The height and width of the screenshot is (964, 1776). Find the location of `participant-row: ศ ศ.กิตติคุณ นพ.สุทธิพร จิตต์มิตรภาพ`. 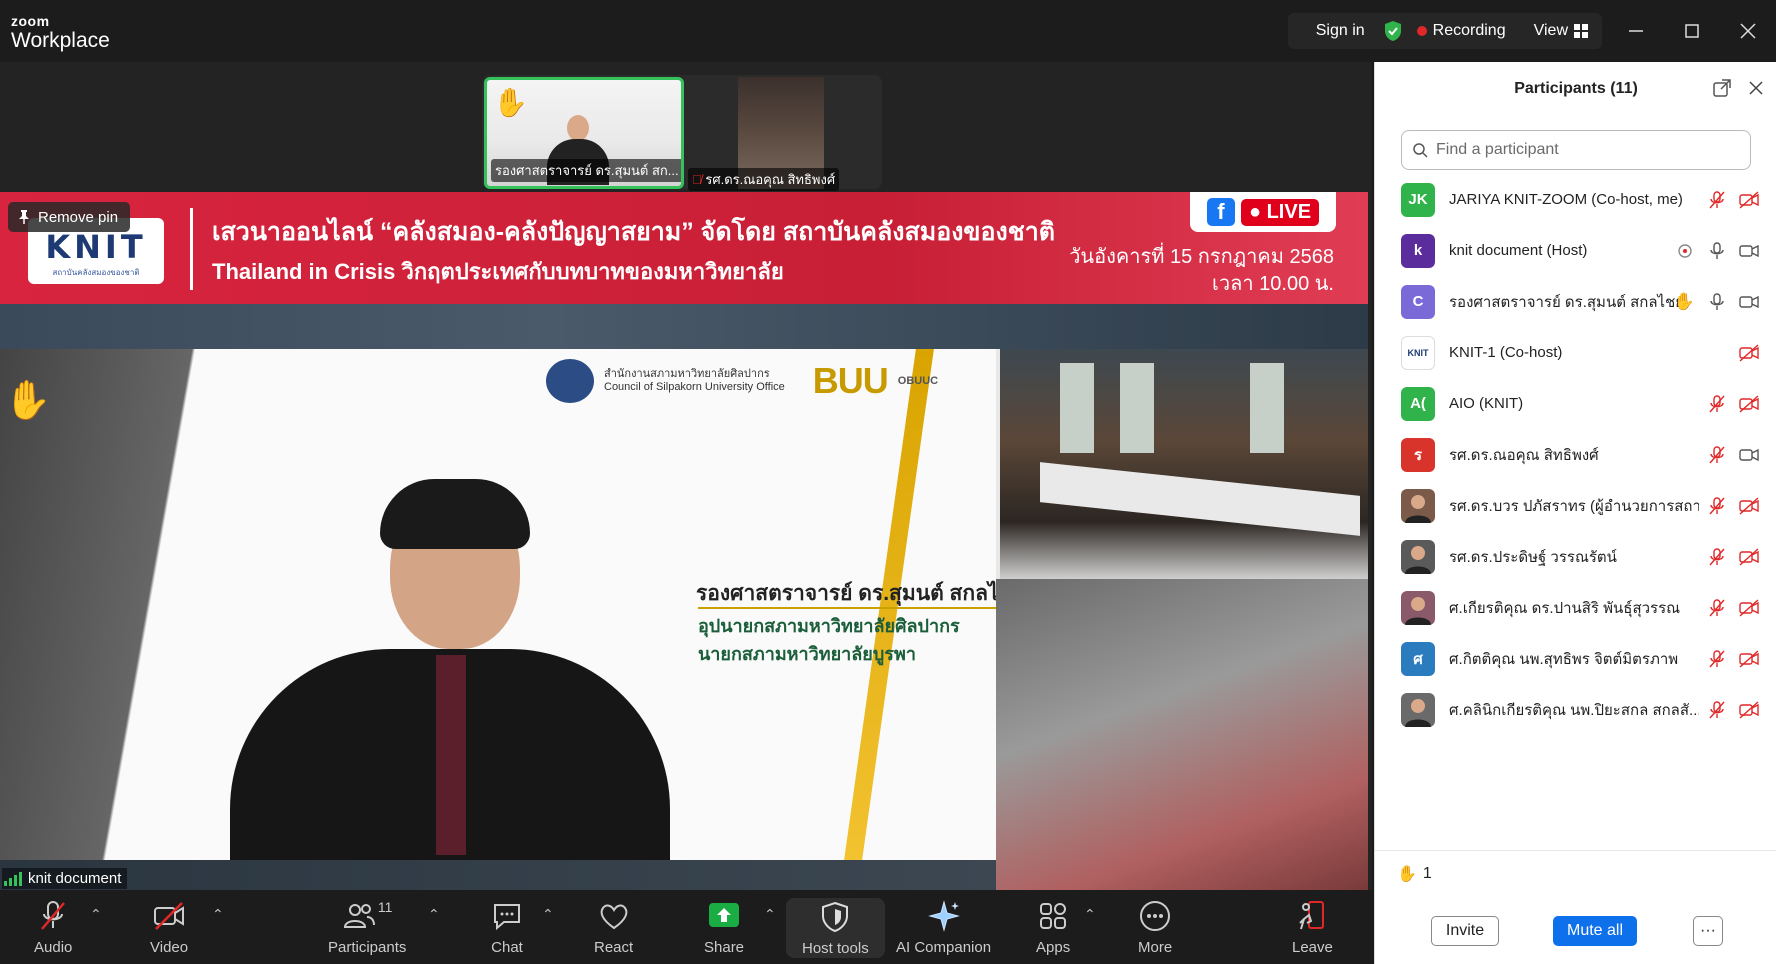

participant-row: ศ ศ.กิตติคุณ นพ.สุทธิพร จิตต์มิตรภาพ is located at coordinates (1575, 658).